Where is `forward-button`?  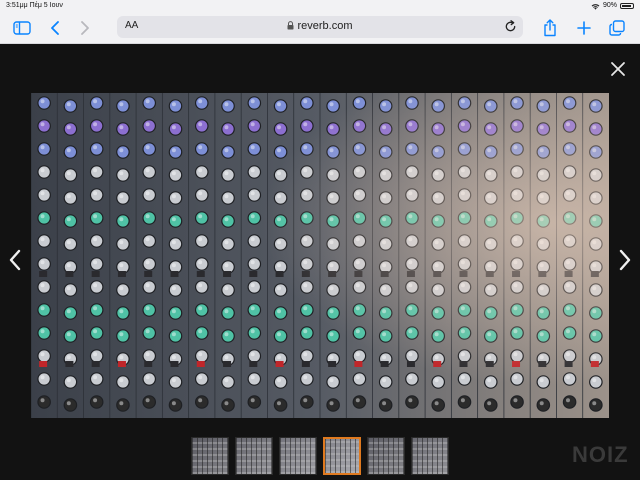 forward-button is located at coordinates (85, 28).